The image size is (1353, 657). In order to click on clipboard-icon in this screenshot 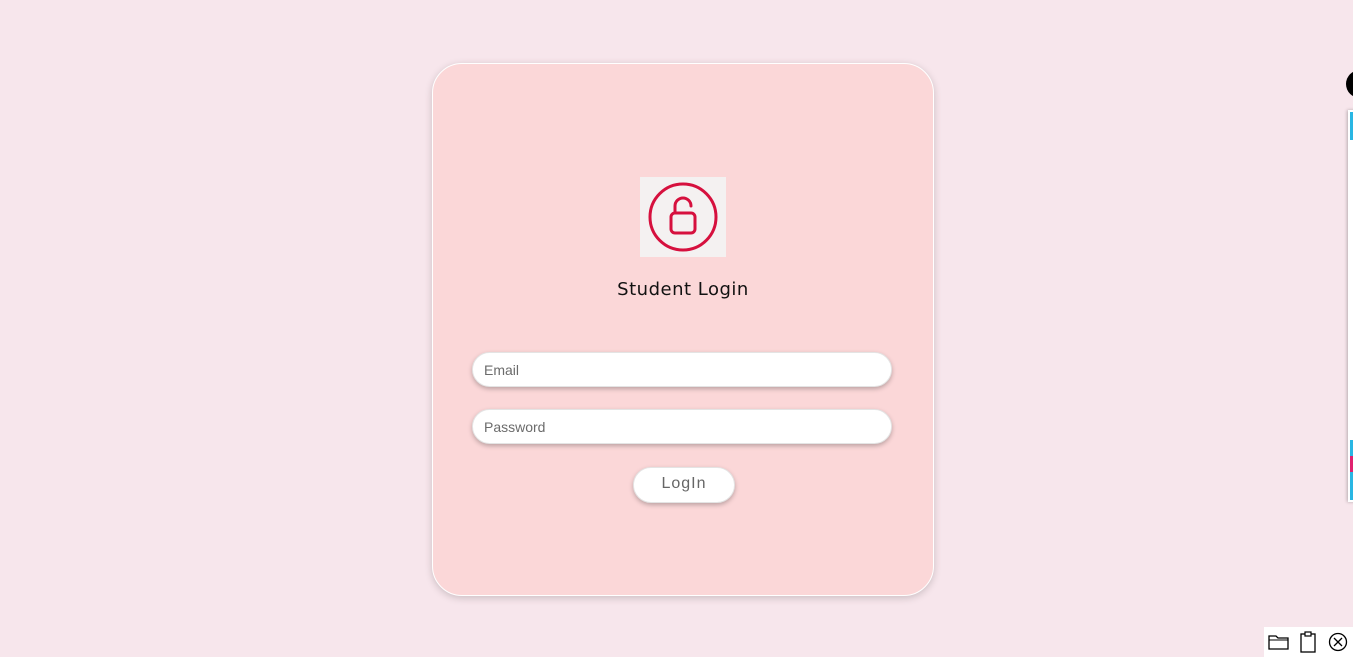, I will do `click(1308, 642)`.